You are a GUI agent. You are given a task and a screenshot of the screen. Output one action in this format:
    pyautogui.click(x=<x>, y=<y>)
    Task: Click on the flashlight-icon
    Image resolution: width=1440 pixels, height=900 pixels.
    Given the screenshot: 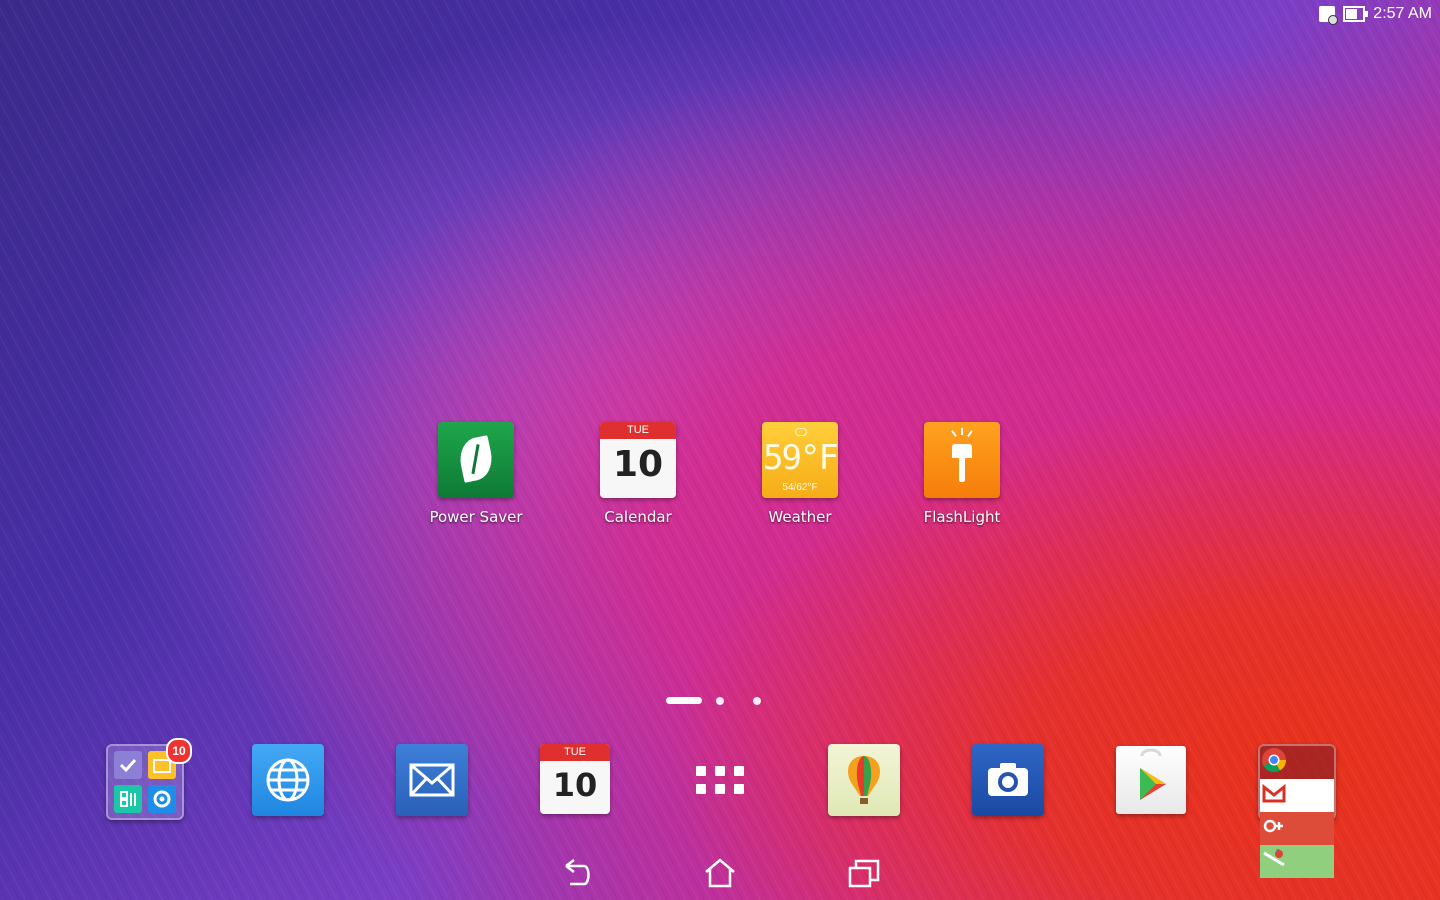 What is the action you would take?
    pyautogui.click(x=962, y=460)
    